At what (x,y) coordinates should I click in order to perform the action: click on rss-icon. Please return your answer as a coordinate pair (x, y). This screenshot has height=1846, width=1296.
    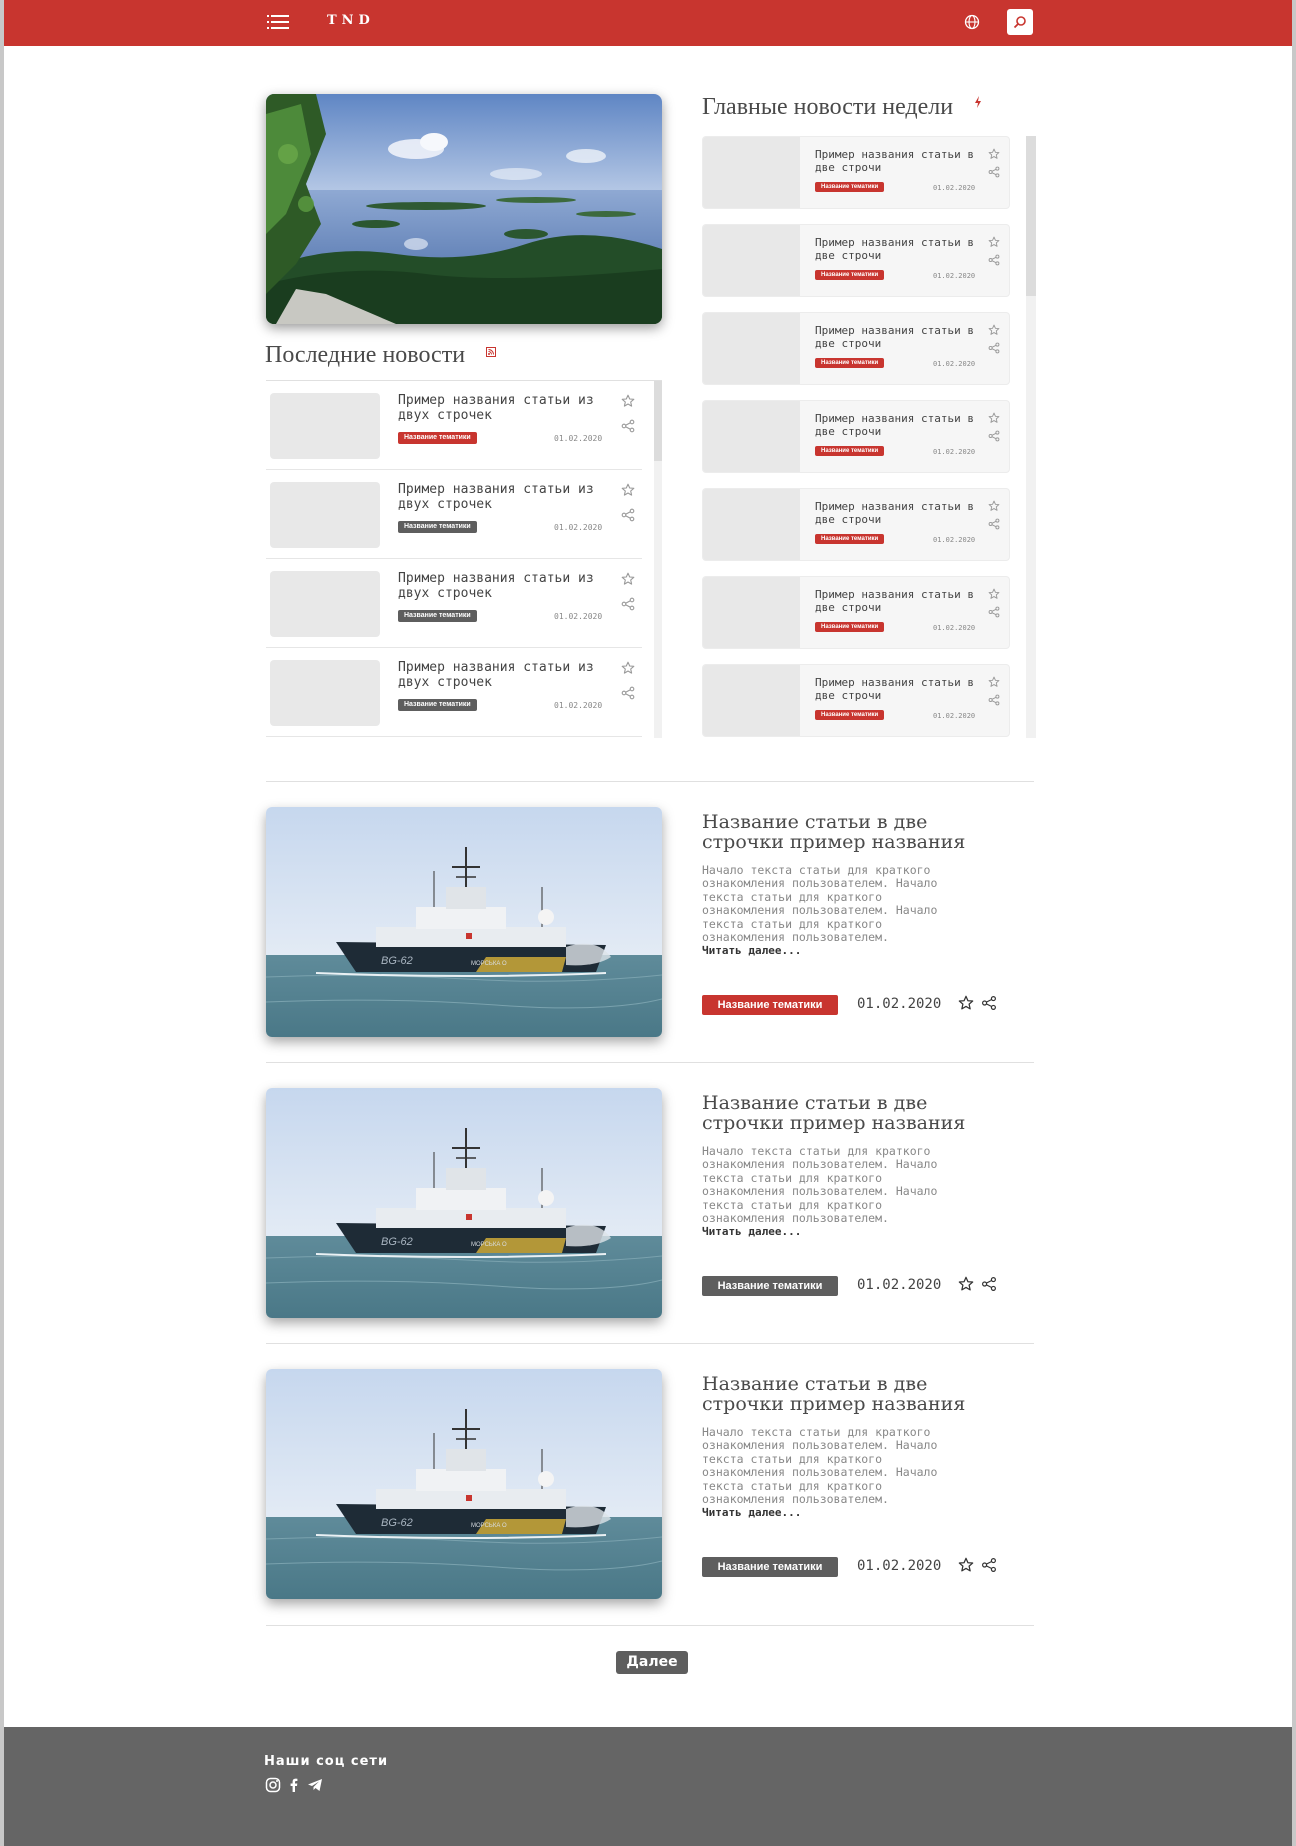
    Looking at the image, I should click on (491, 352).